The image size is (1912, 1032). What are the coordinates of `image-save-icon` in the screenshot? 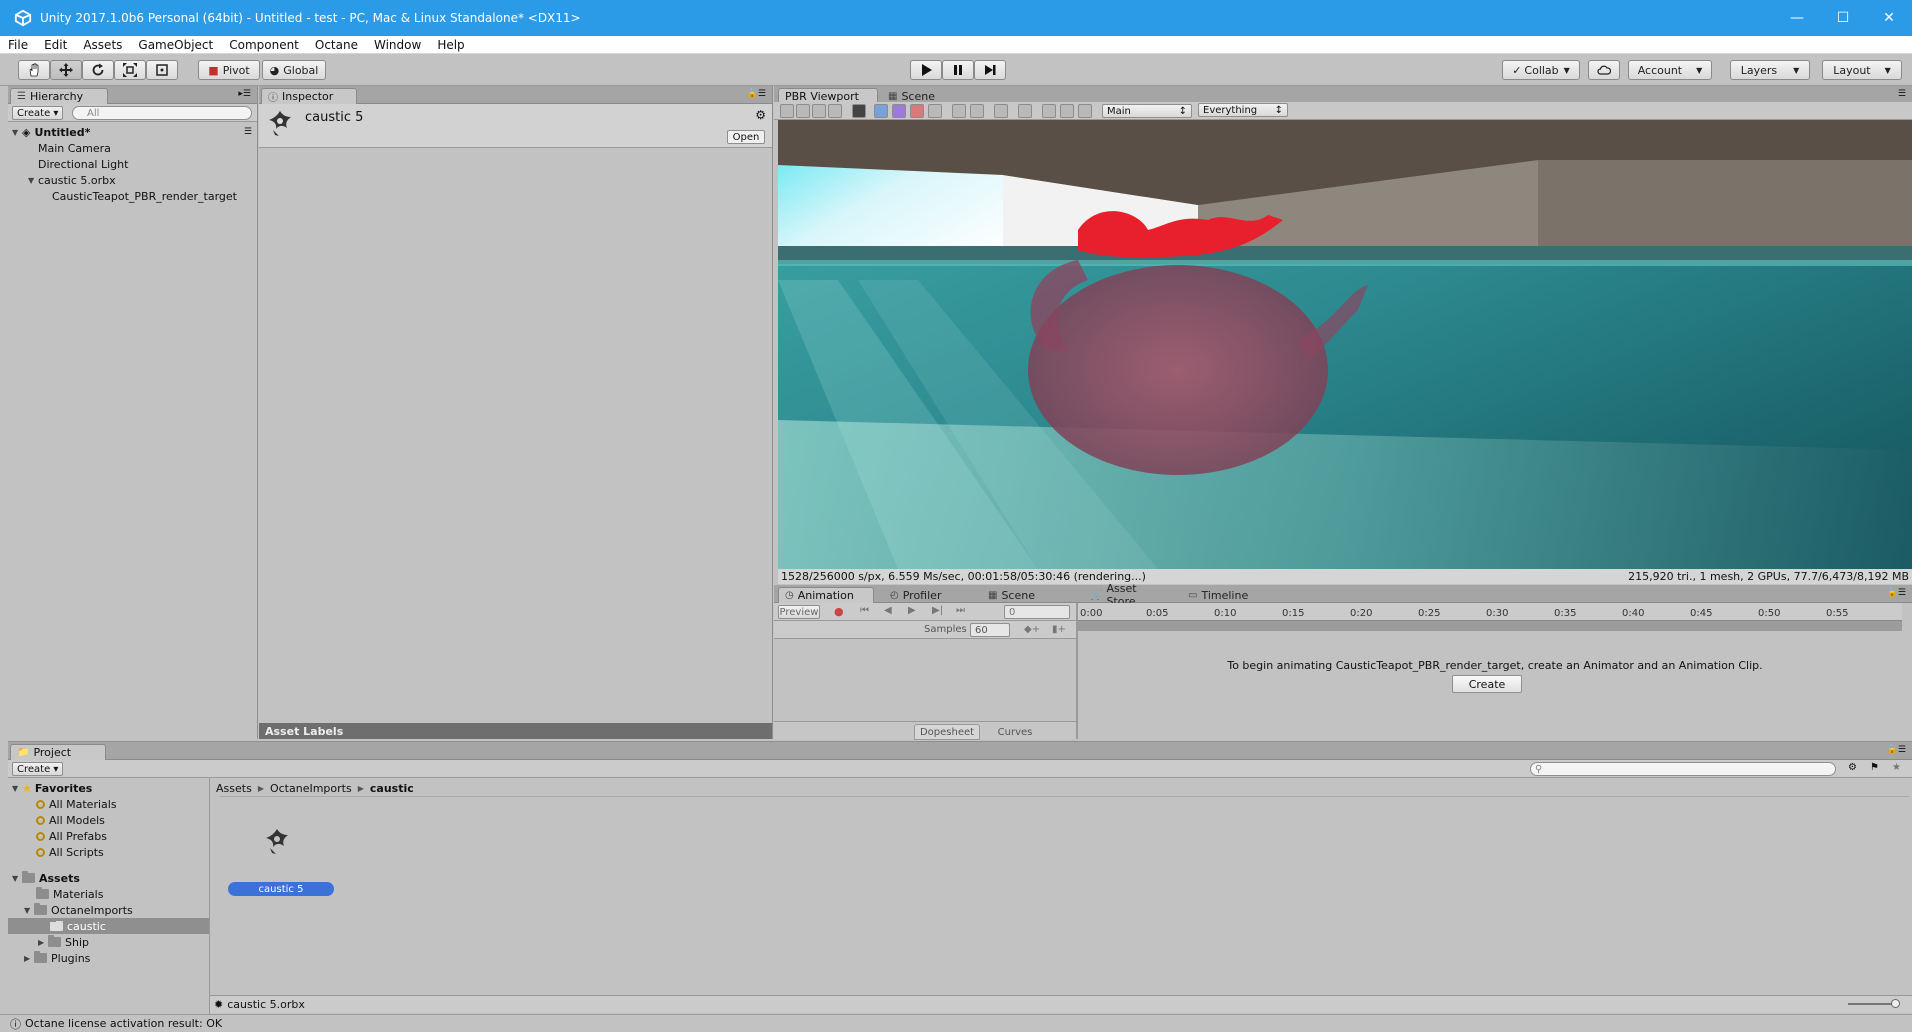 It's located at (1049, 111).